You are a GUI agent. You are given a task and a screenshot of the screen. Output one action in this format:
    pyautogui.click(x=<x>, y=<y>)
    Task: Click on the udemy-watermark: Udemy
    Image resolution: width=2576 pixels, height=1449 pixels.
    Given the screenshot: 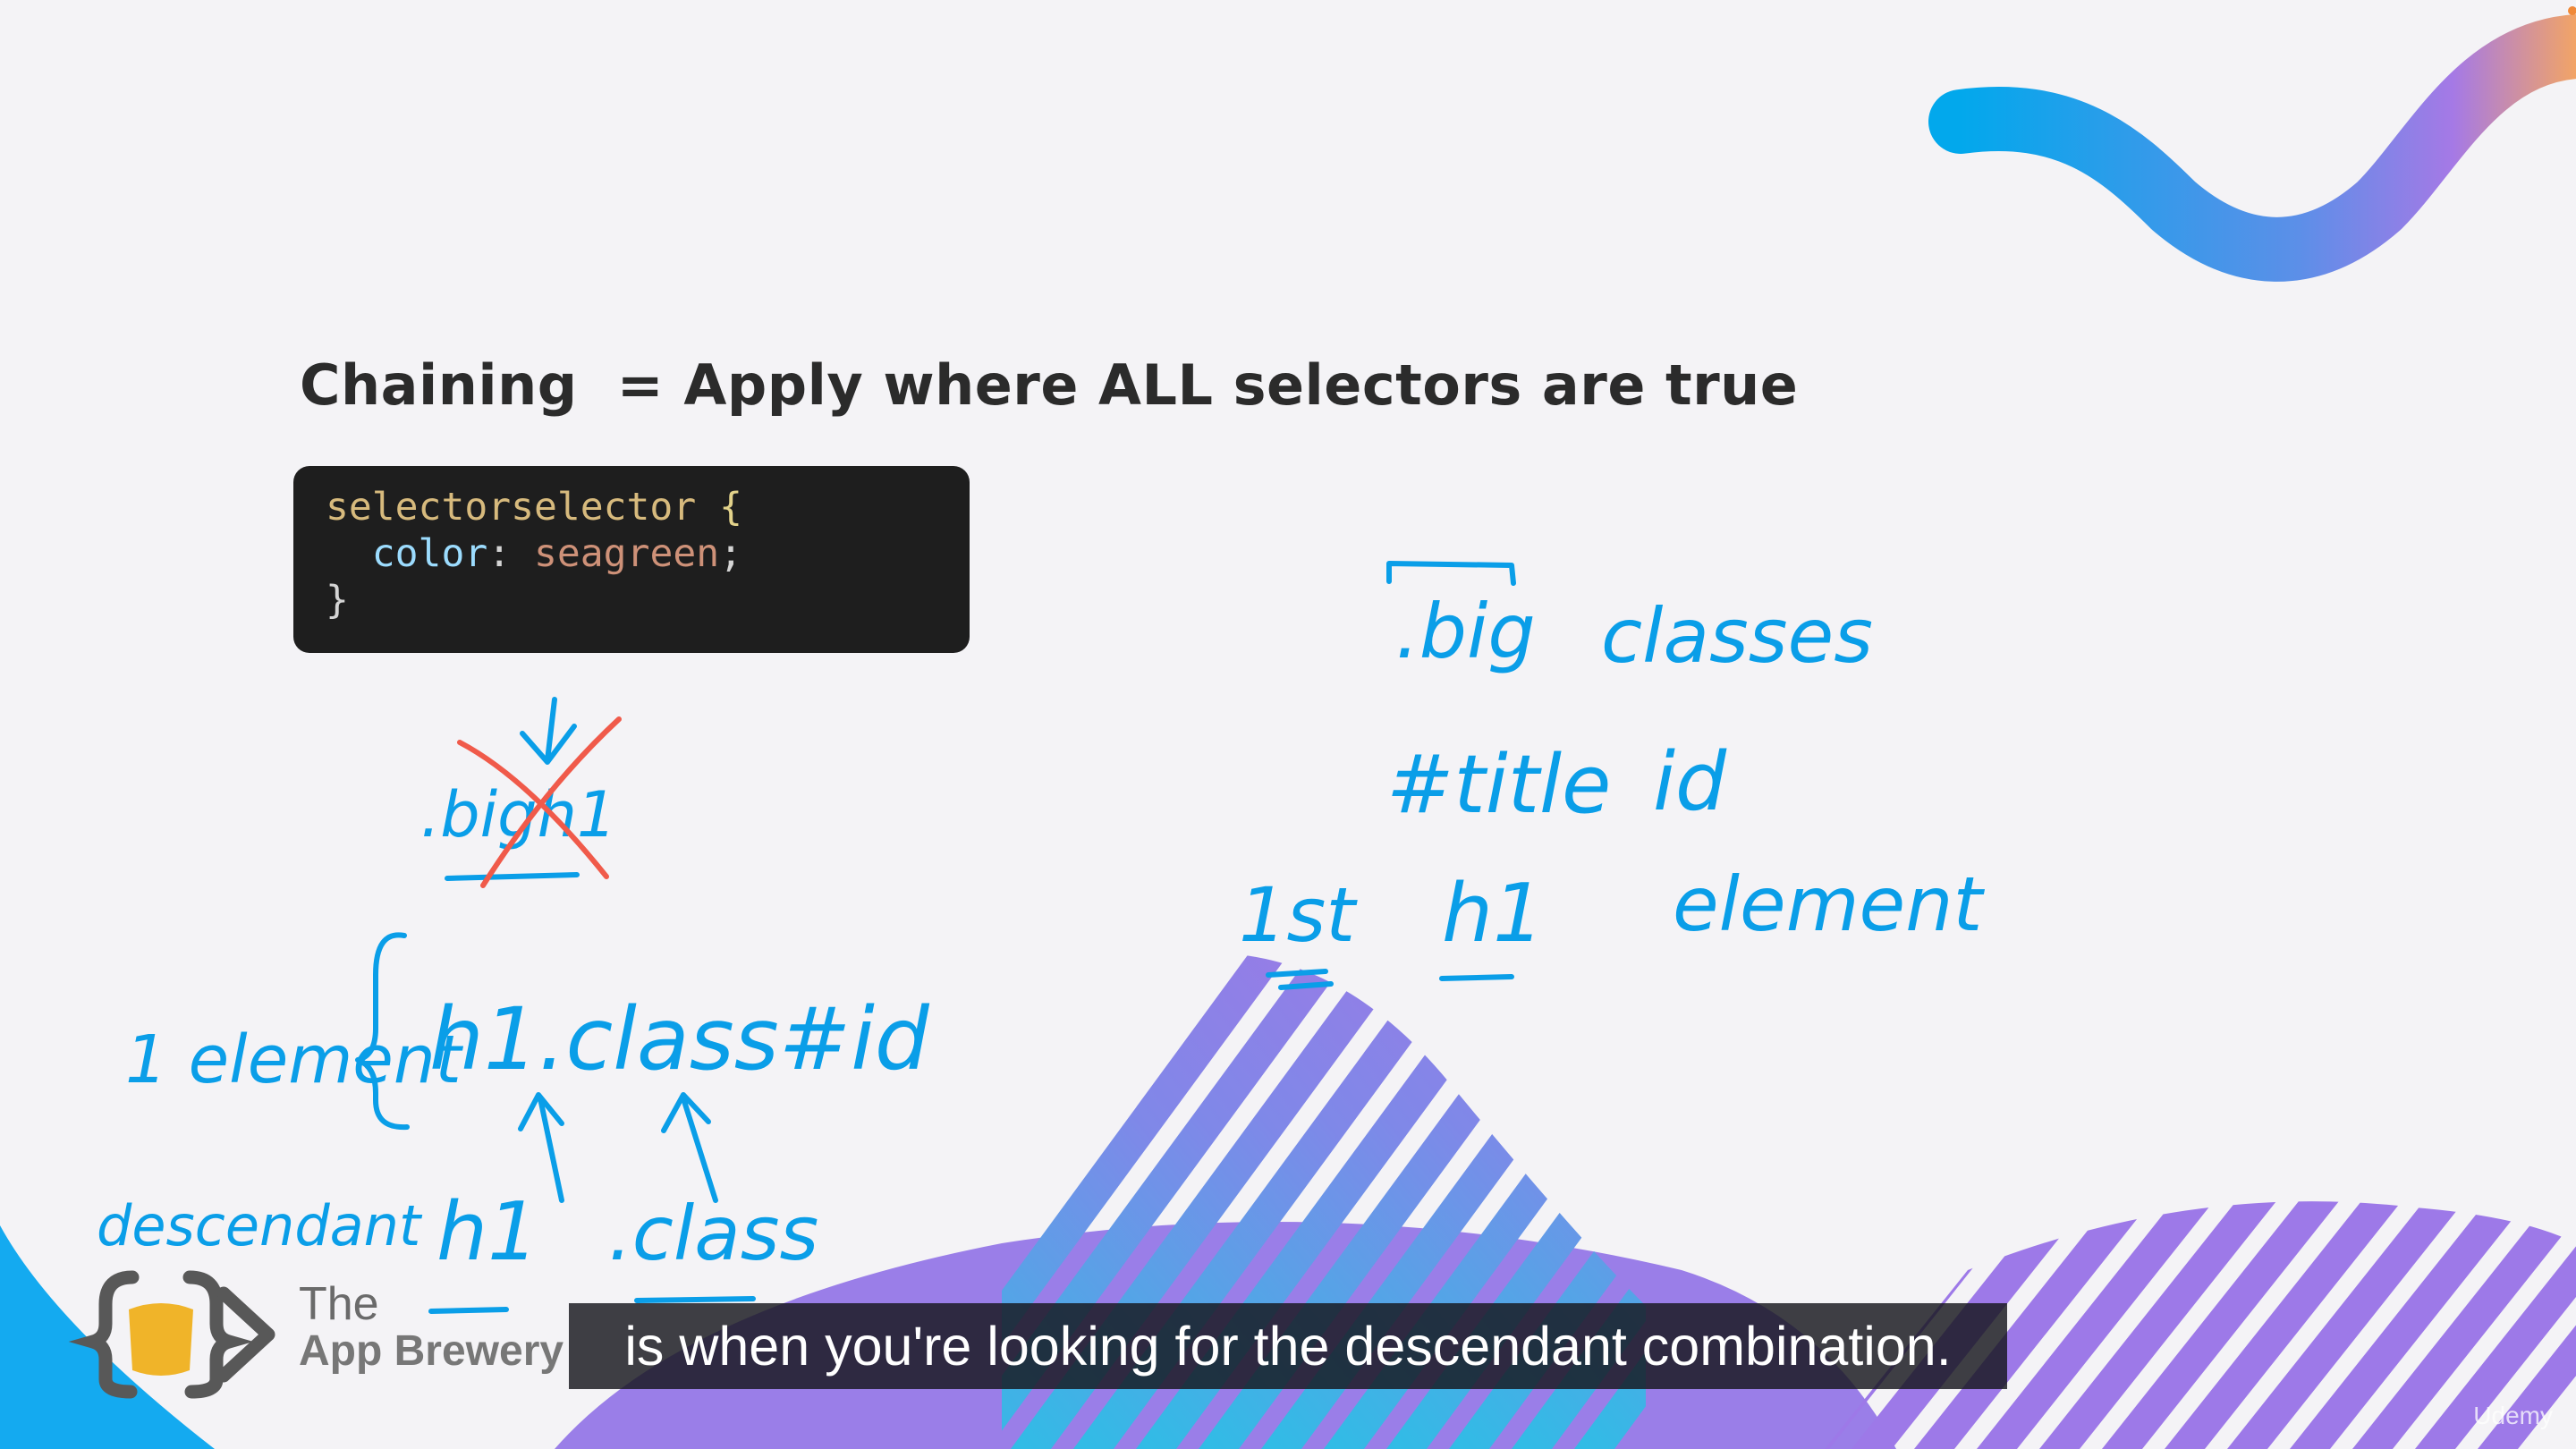 What is the action you would take?
    pyautogui.click(x=2513, y=1415)
    